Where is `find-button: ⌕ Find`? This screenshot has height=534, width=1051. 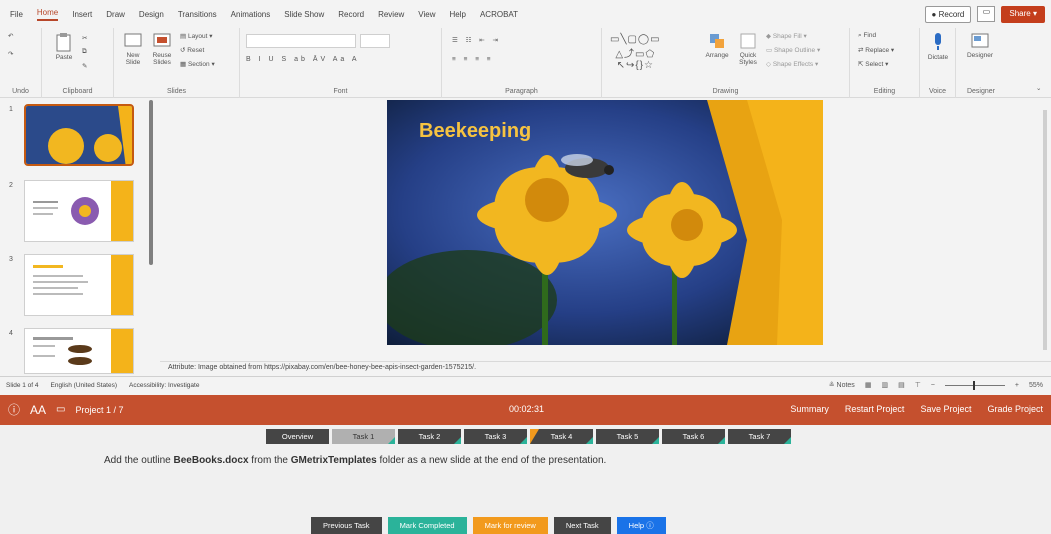 find-button: ⌕ Find is located at coordinates (867, 36).